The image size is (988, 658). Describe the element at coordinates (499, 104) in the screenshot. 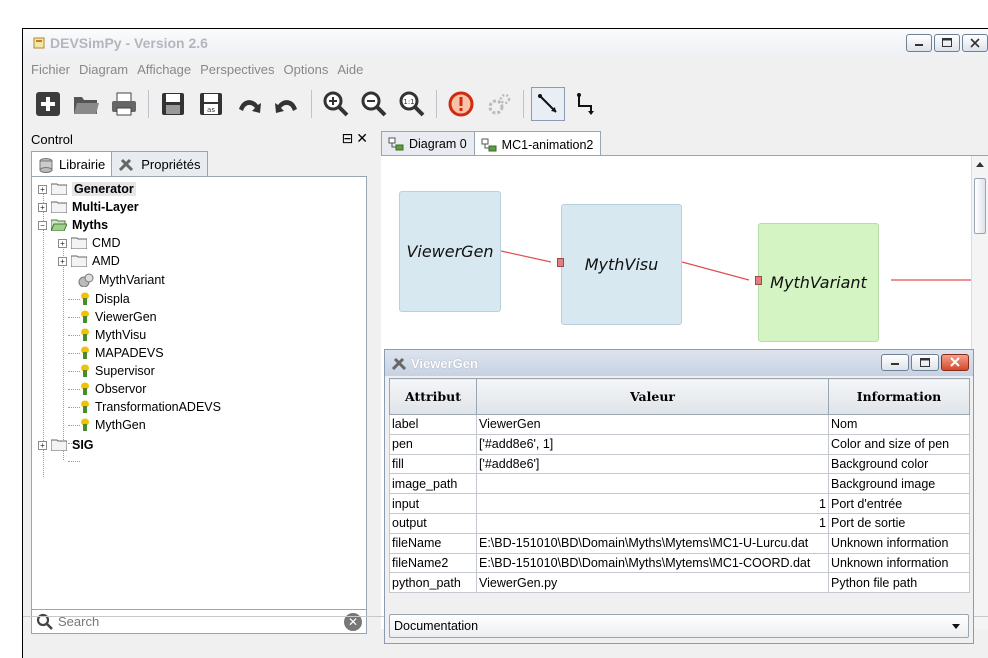

I see `settings-button` at that location.